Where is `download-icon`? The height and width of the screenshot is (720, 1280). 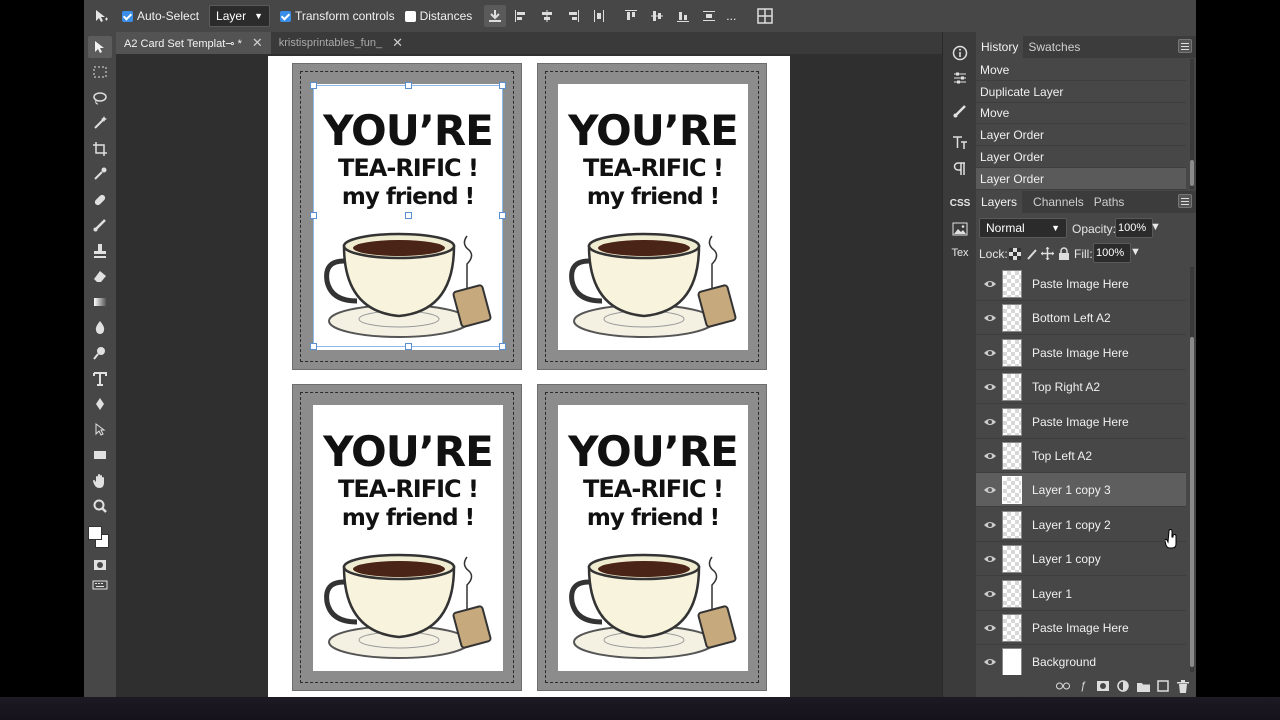 download-icon is located at coordinates (495, 16).